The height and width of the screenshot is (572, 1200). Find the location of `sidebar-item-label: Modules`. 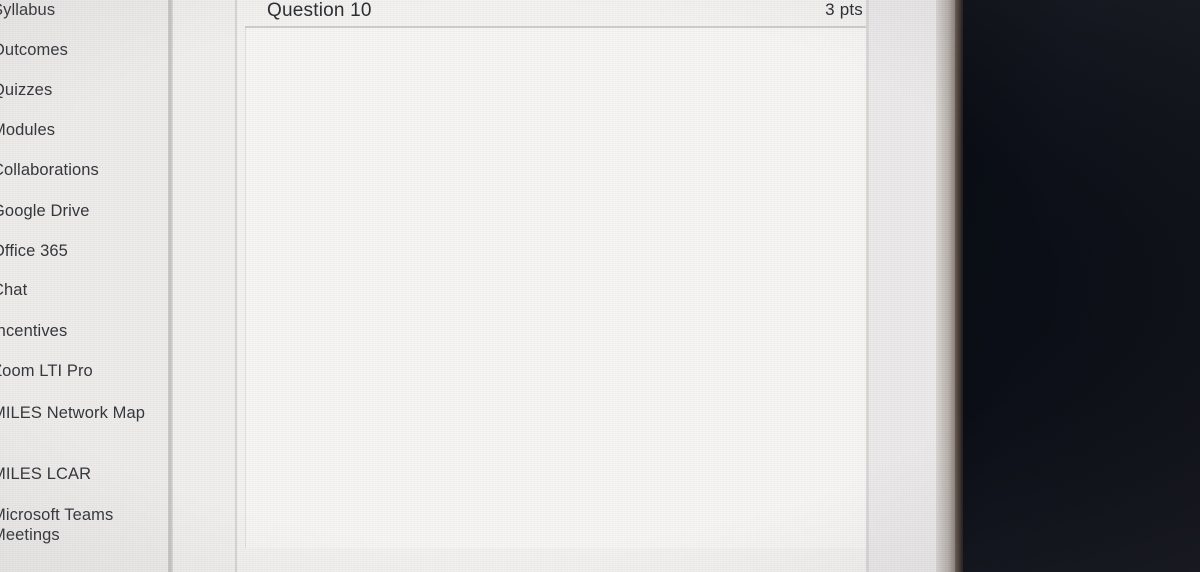

sidebar-item-label: Modules is located at coordinates (28, 130).